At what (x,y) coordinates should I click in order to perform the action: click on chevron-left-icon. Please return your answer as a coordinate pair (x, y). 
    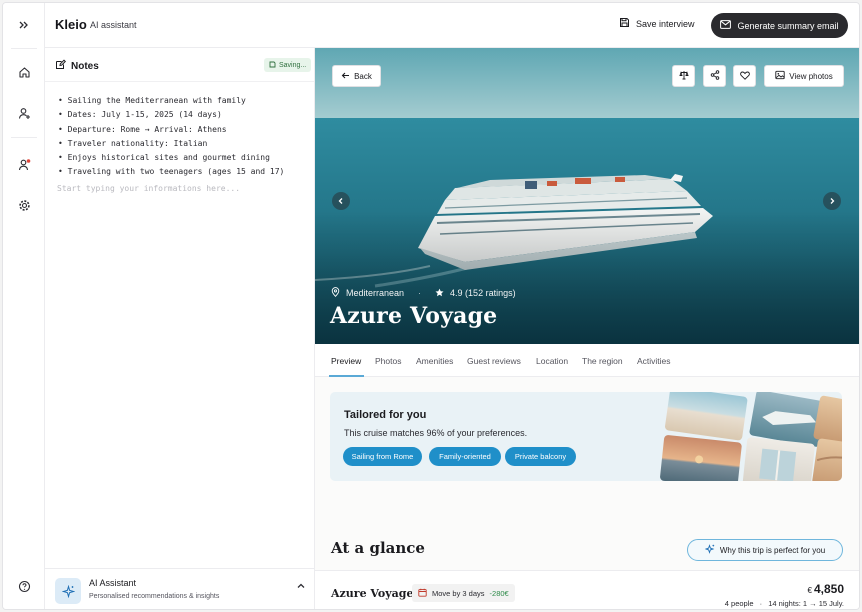
    Looking at the image, I should click on (340, 201).